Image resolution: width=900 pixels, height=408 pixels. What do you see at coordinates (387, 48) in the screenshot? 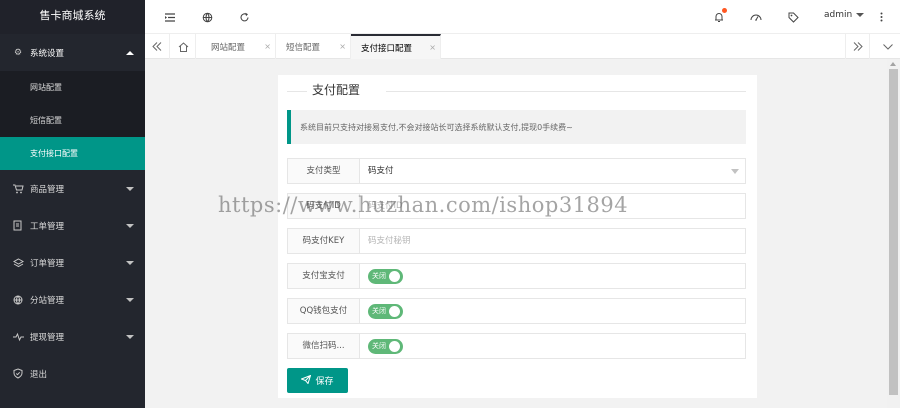
I see `tab-label: 支付接口配置` at bounding box center [387, 48].